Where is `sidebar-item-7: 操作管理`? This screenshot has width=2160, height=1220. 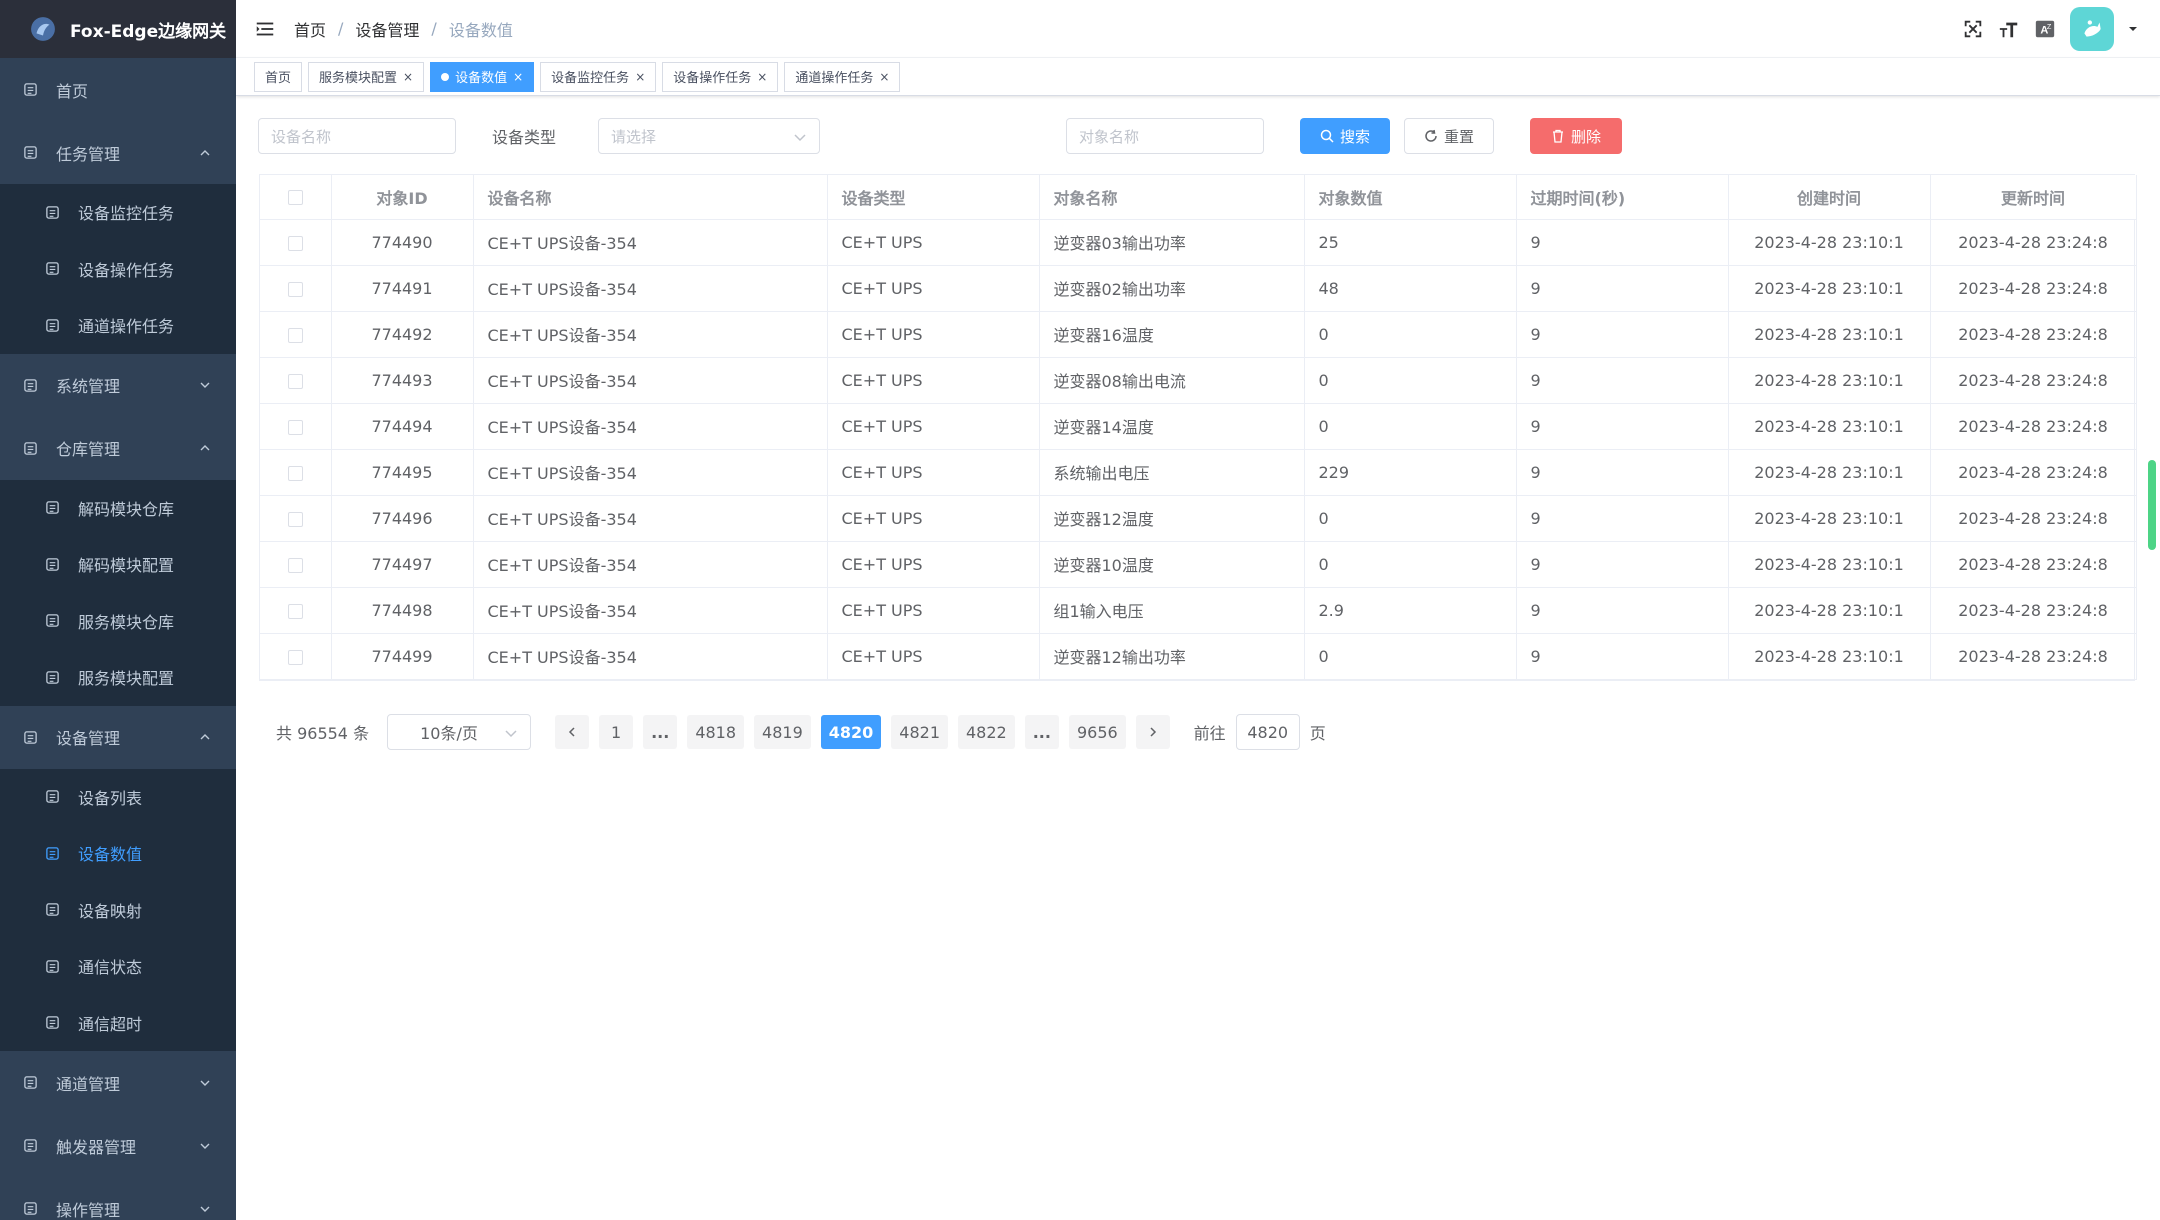
sidebar-item-7: 操作管理 is located at coordinates (118, 1198).